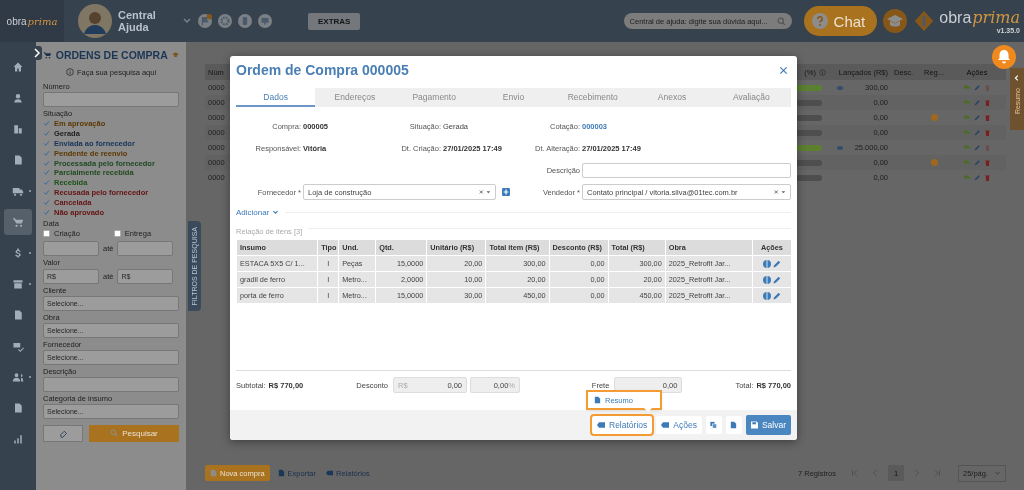  Describe the element at coordinates (111, 99) in the screenshot. I see `number-field` at that location.